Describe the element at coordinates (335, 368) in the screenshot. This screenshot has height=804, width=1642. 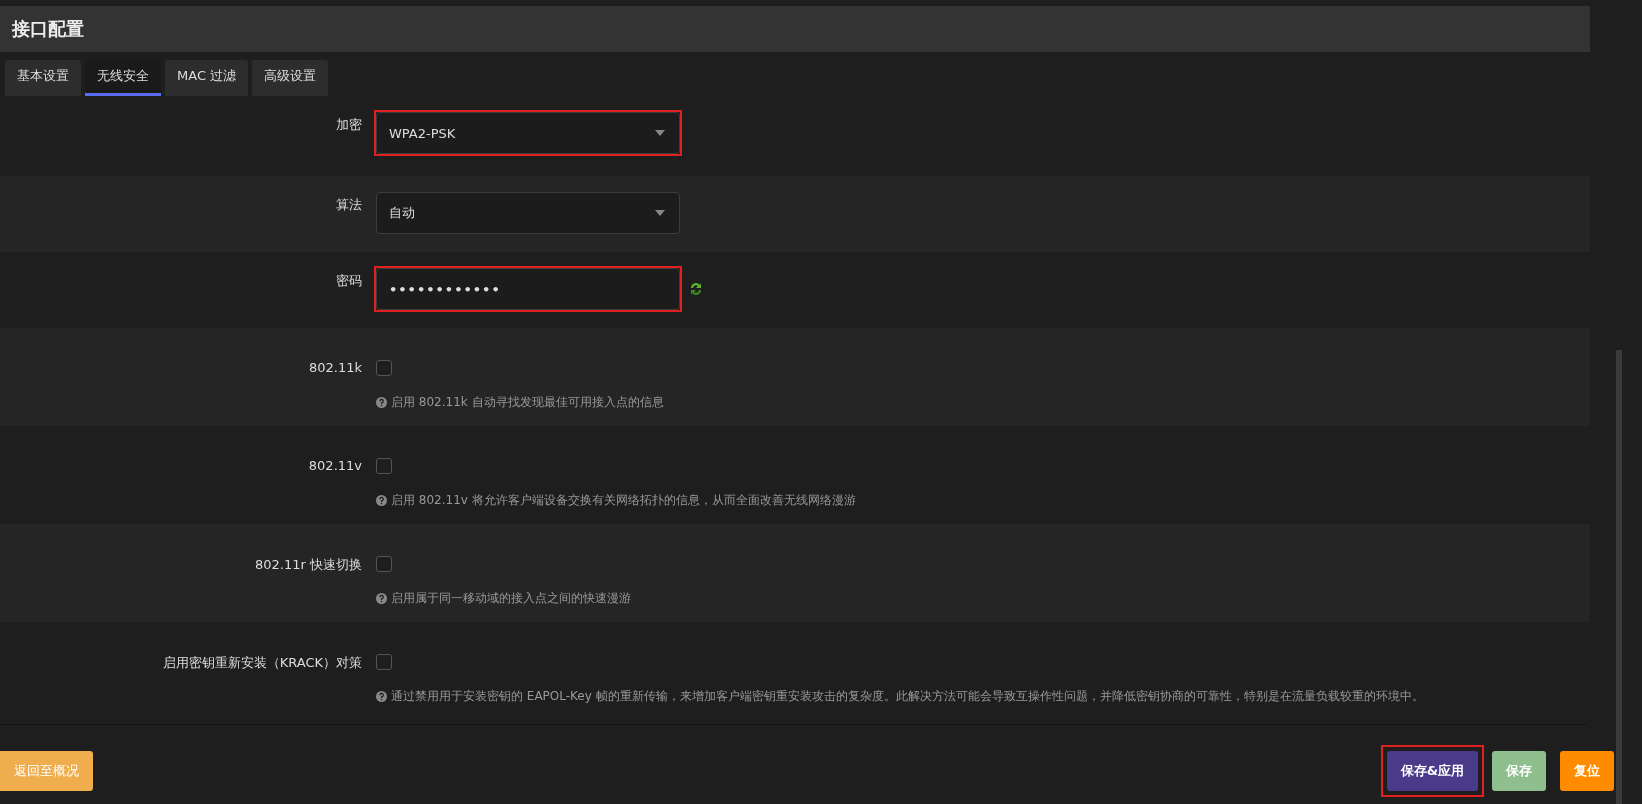
I see `field-label: 802.11k` at that location.